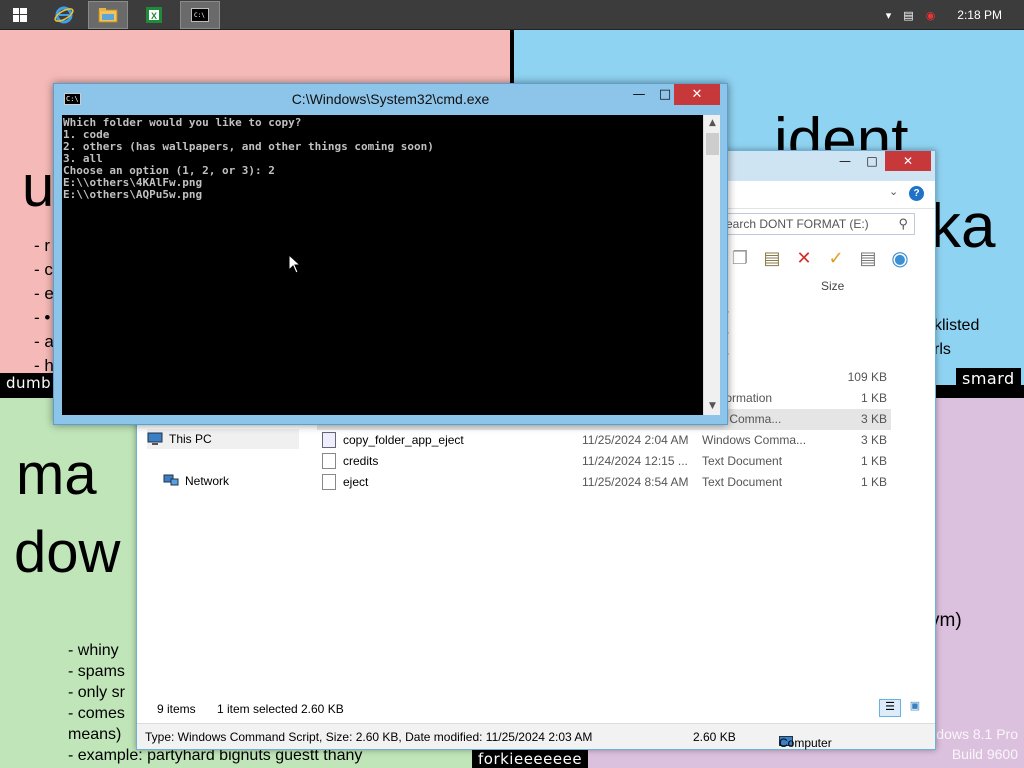 The width and height of the screenshot is (1024, 768). What do you see at coordinates (223, 439) in the screenshot?
I see `nav-item-this-pc: This PC` at bounding box center [223, 439].